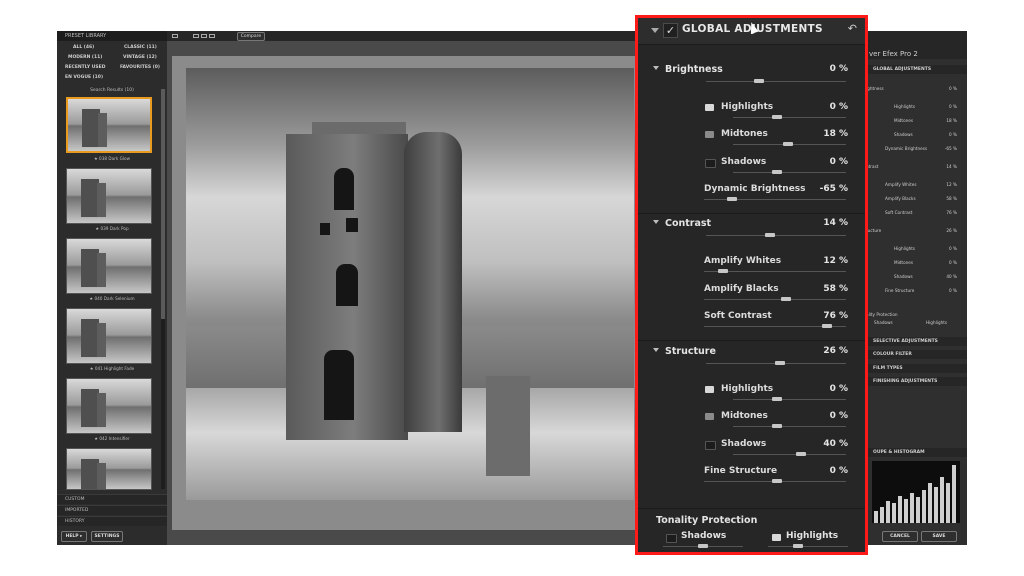 Image resolution: width=1024 pixels, height=576 pixels. What do you see at coordinates (684, 351) in the screenshot?
I see `structure-group: Structure` at bounding box center [684, 351].